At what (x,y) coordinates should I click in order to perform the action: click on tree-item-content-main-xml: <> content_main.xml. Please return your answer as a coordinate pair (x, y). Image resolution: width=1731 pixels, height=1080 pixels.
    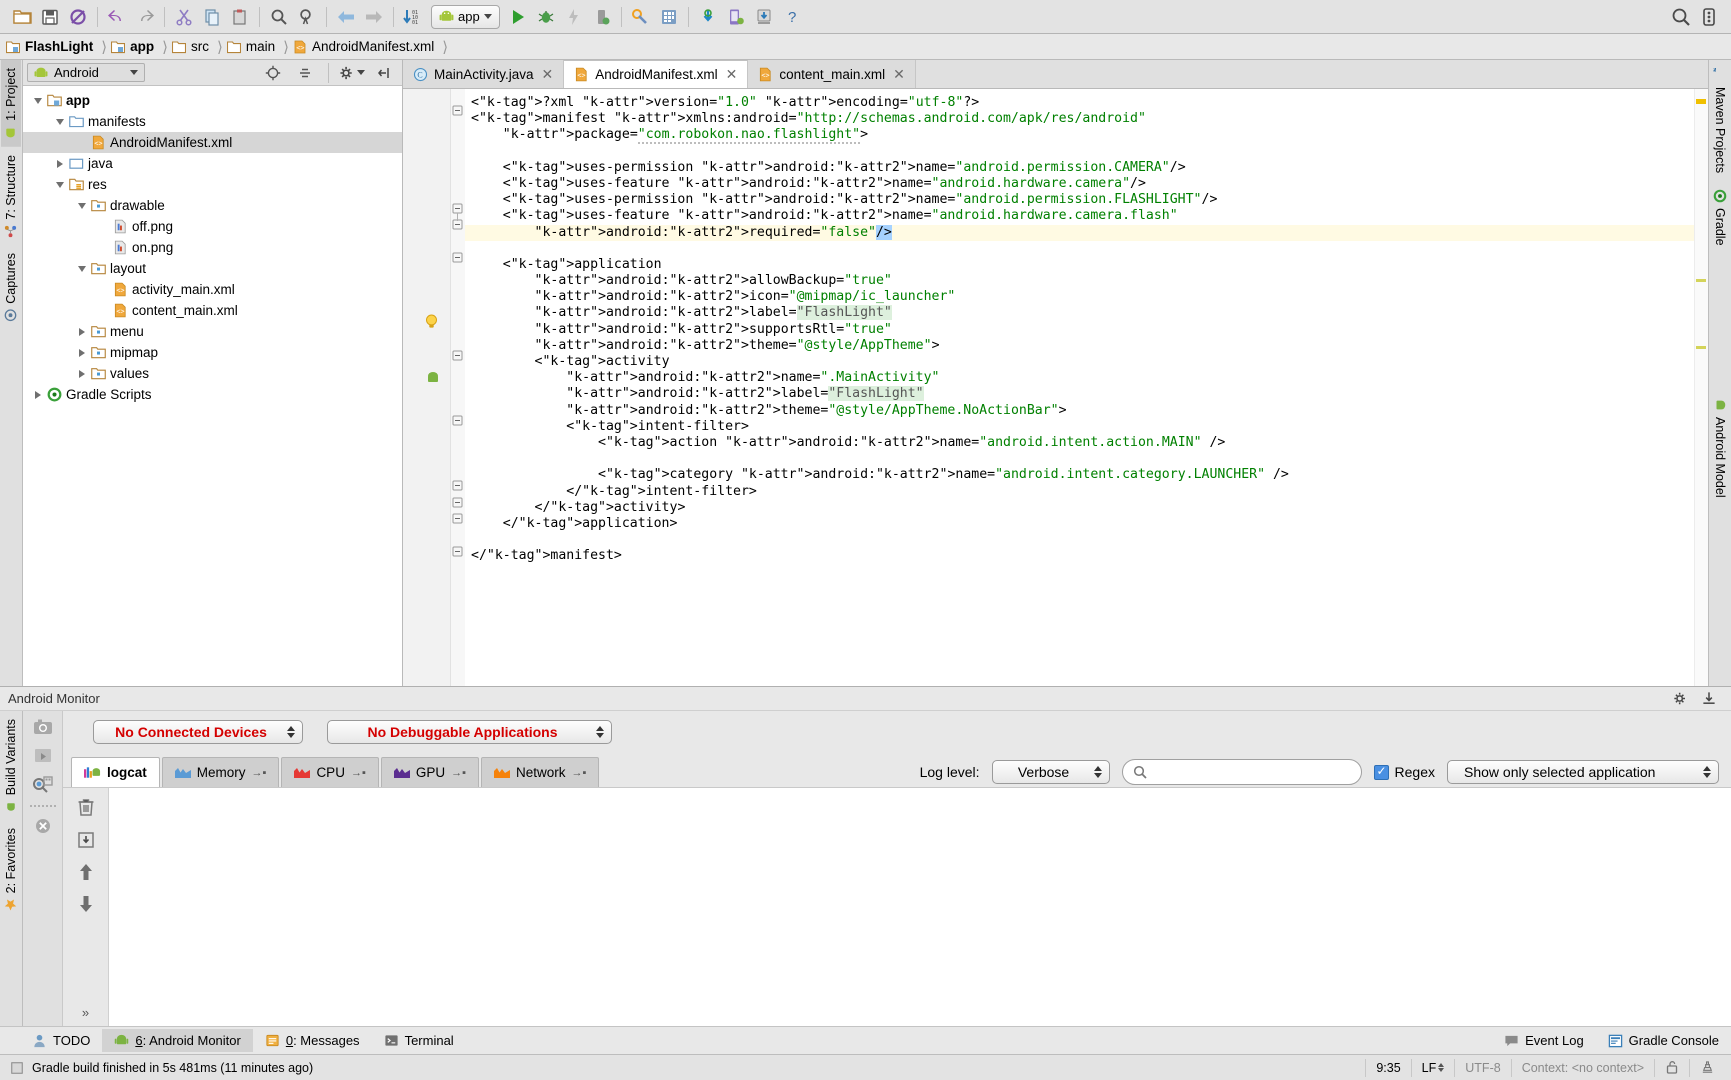
    Looking at the image, I should click on (212, 310).